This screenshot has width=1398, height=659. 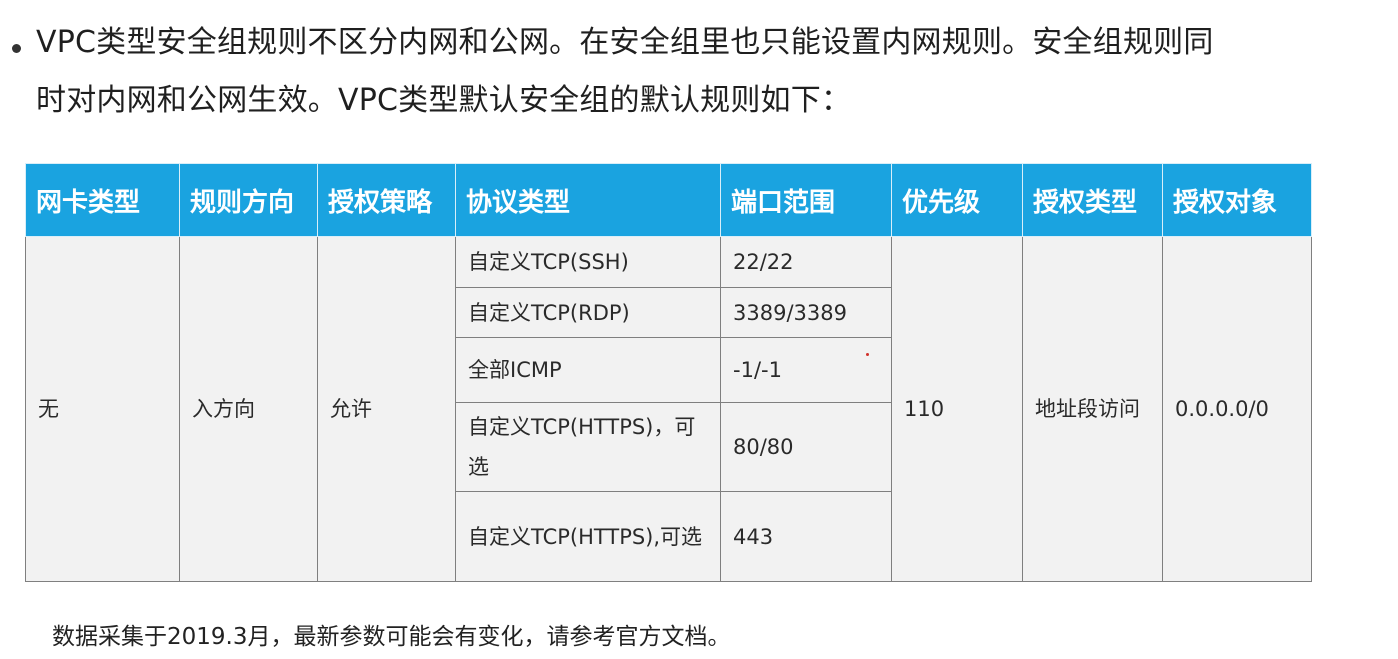 I want to click on cell-port: 3389/3389, so click(x=806, y=312).